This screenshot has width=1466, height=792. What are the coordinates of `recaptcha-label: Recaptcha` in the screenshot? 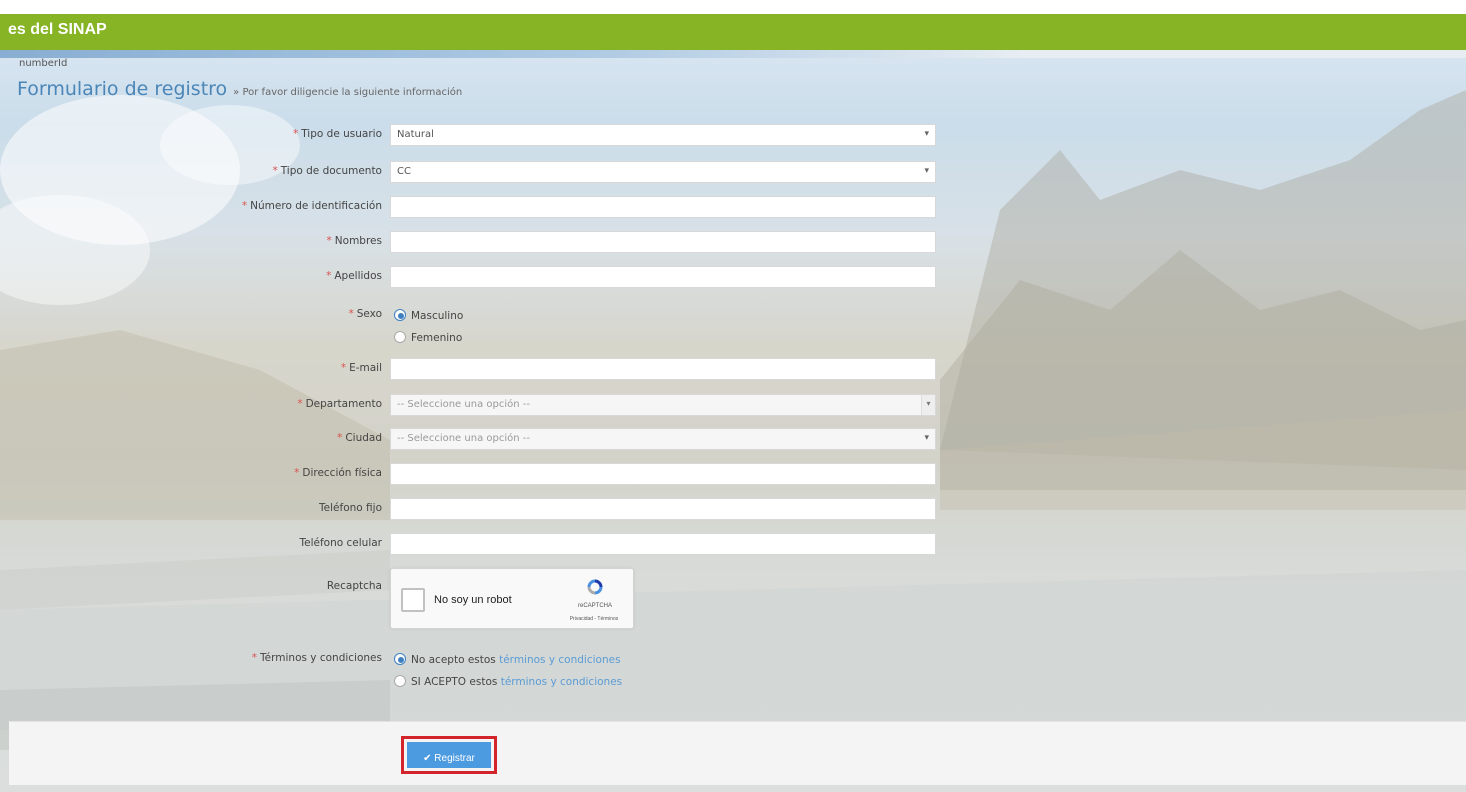 It's located at (354, 586).